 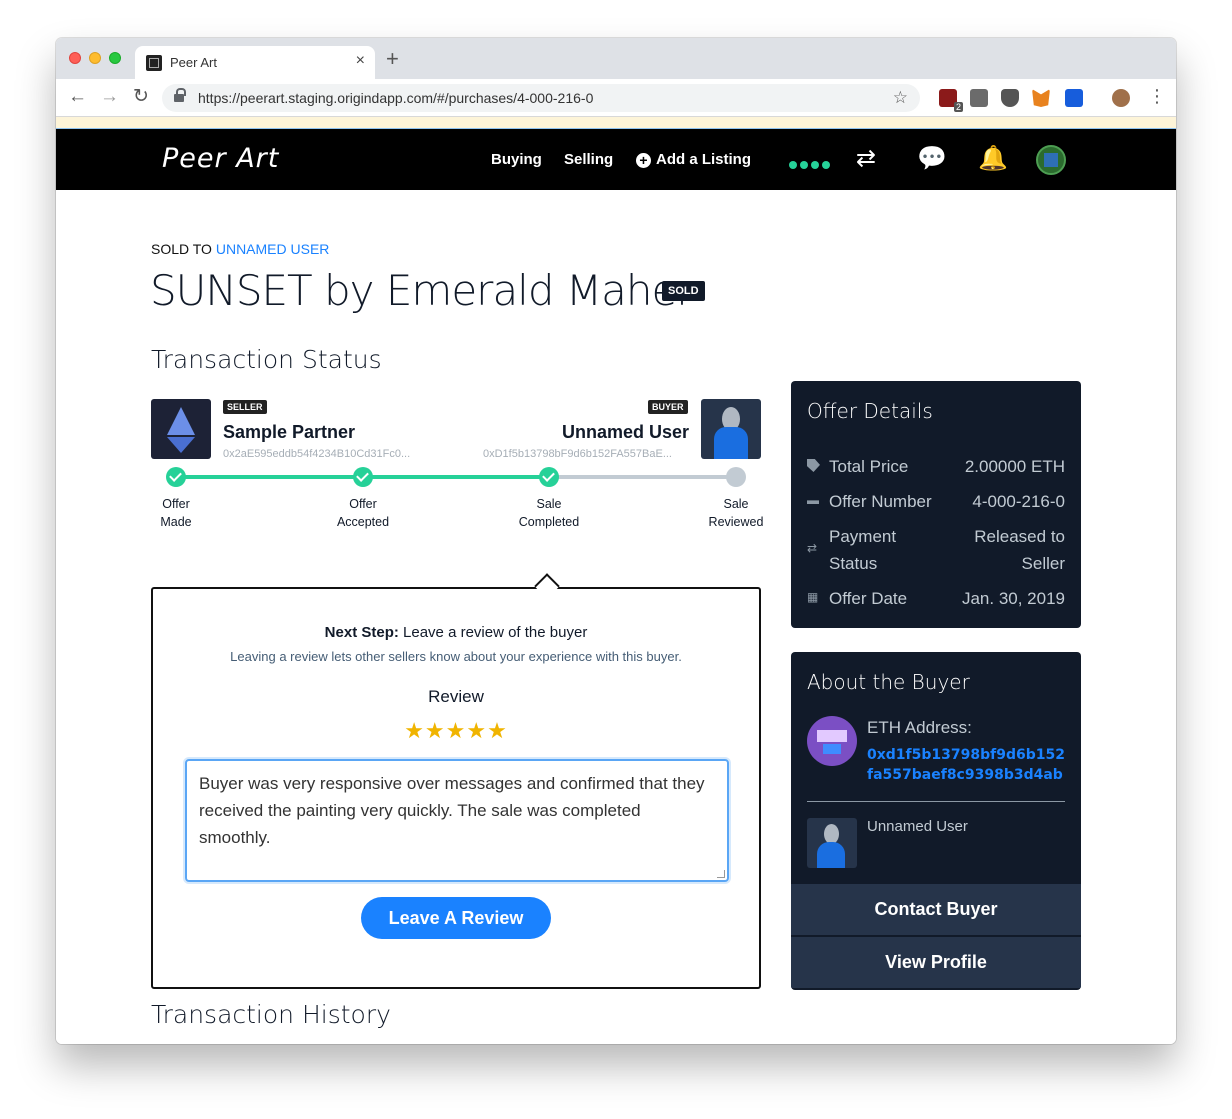 What do you see at coordinates (181, 429) in the screenshot?
I see `seller-avatar` at bounding box center [181, 429].